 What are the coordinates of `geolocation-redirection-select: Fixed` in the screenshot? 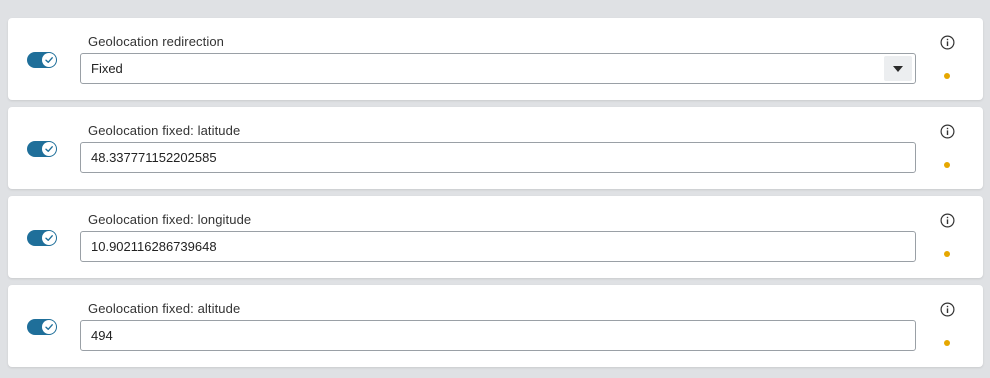 It's located at (498, 68).